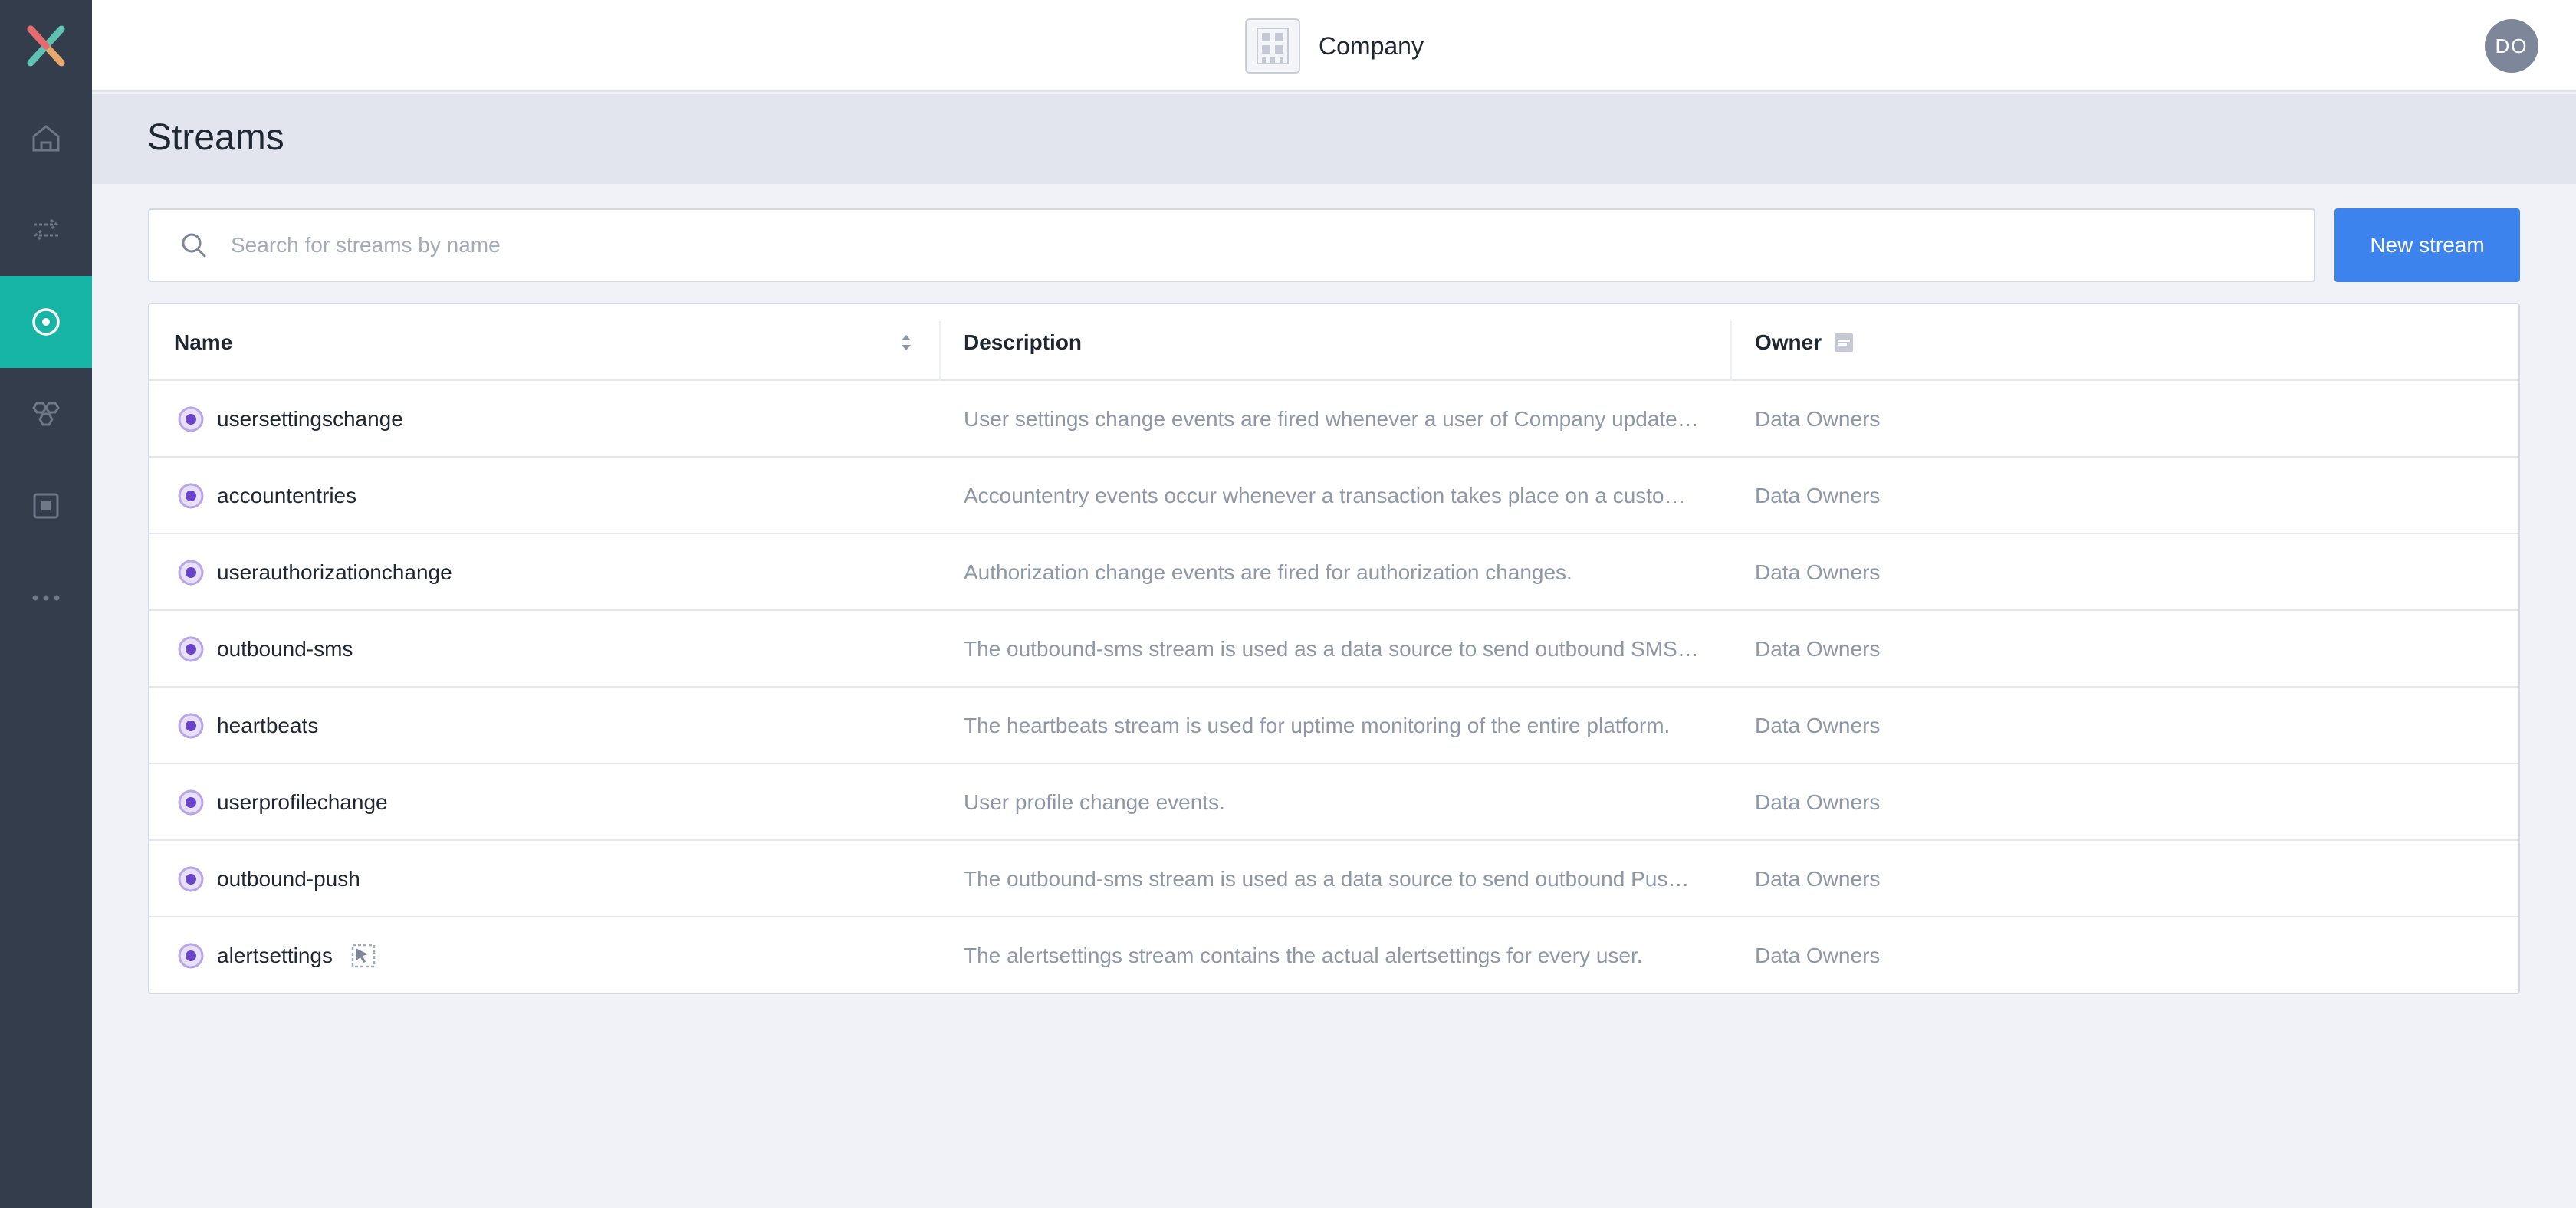 This screenshot has width=2576, height=1208. I want to click on cell-name: outbound-sms, so click(552, 649).